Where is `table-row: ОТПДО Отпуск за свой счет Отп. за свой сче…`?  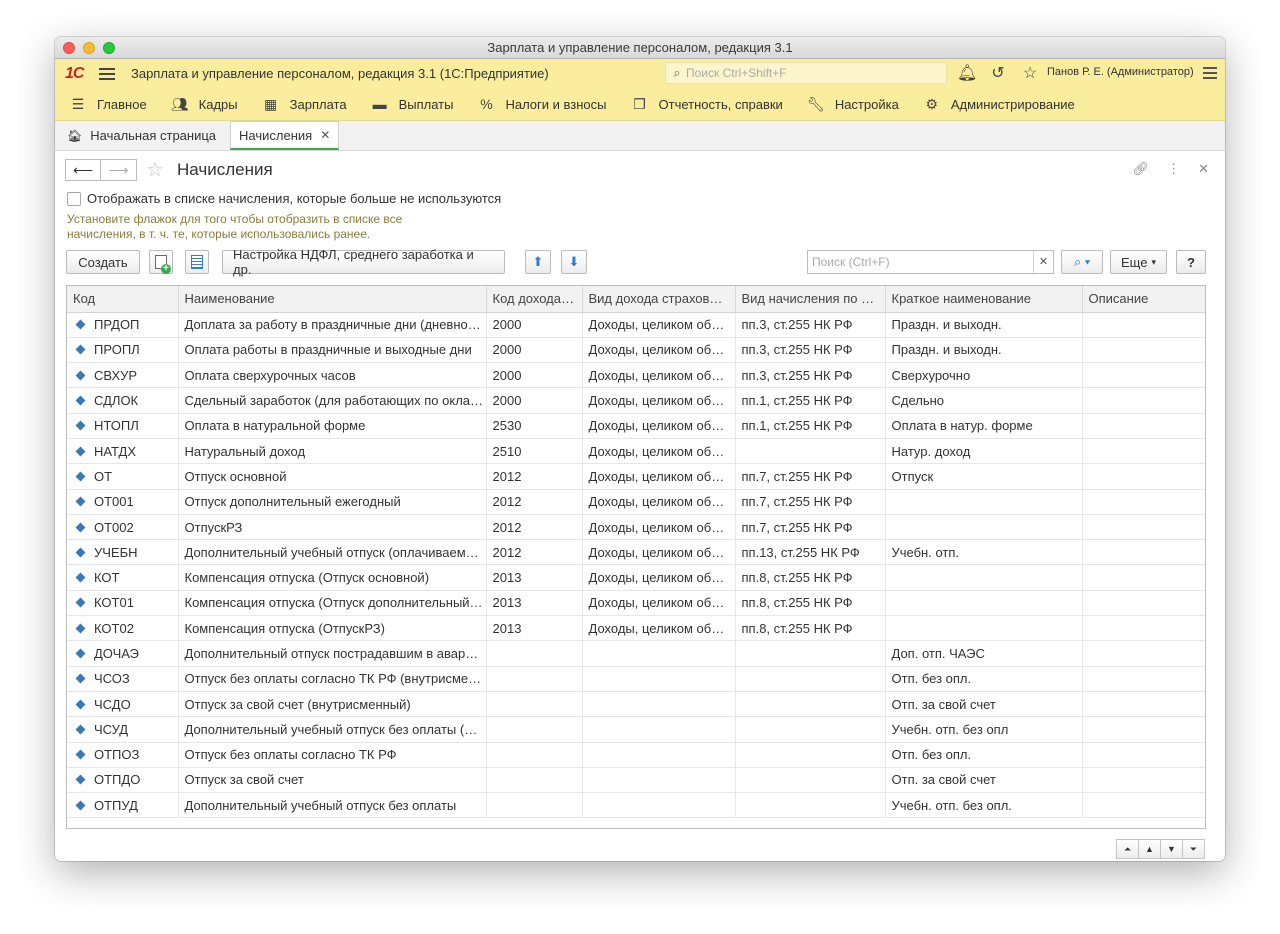 table-row: ОТПДО Отпуск за свой счет Отп. за свой сче… is located at coordinates (636, 780).